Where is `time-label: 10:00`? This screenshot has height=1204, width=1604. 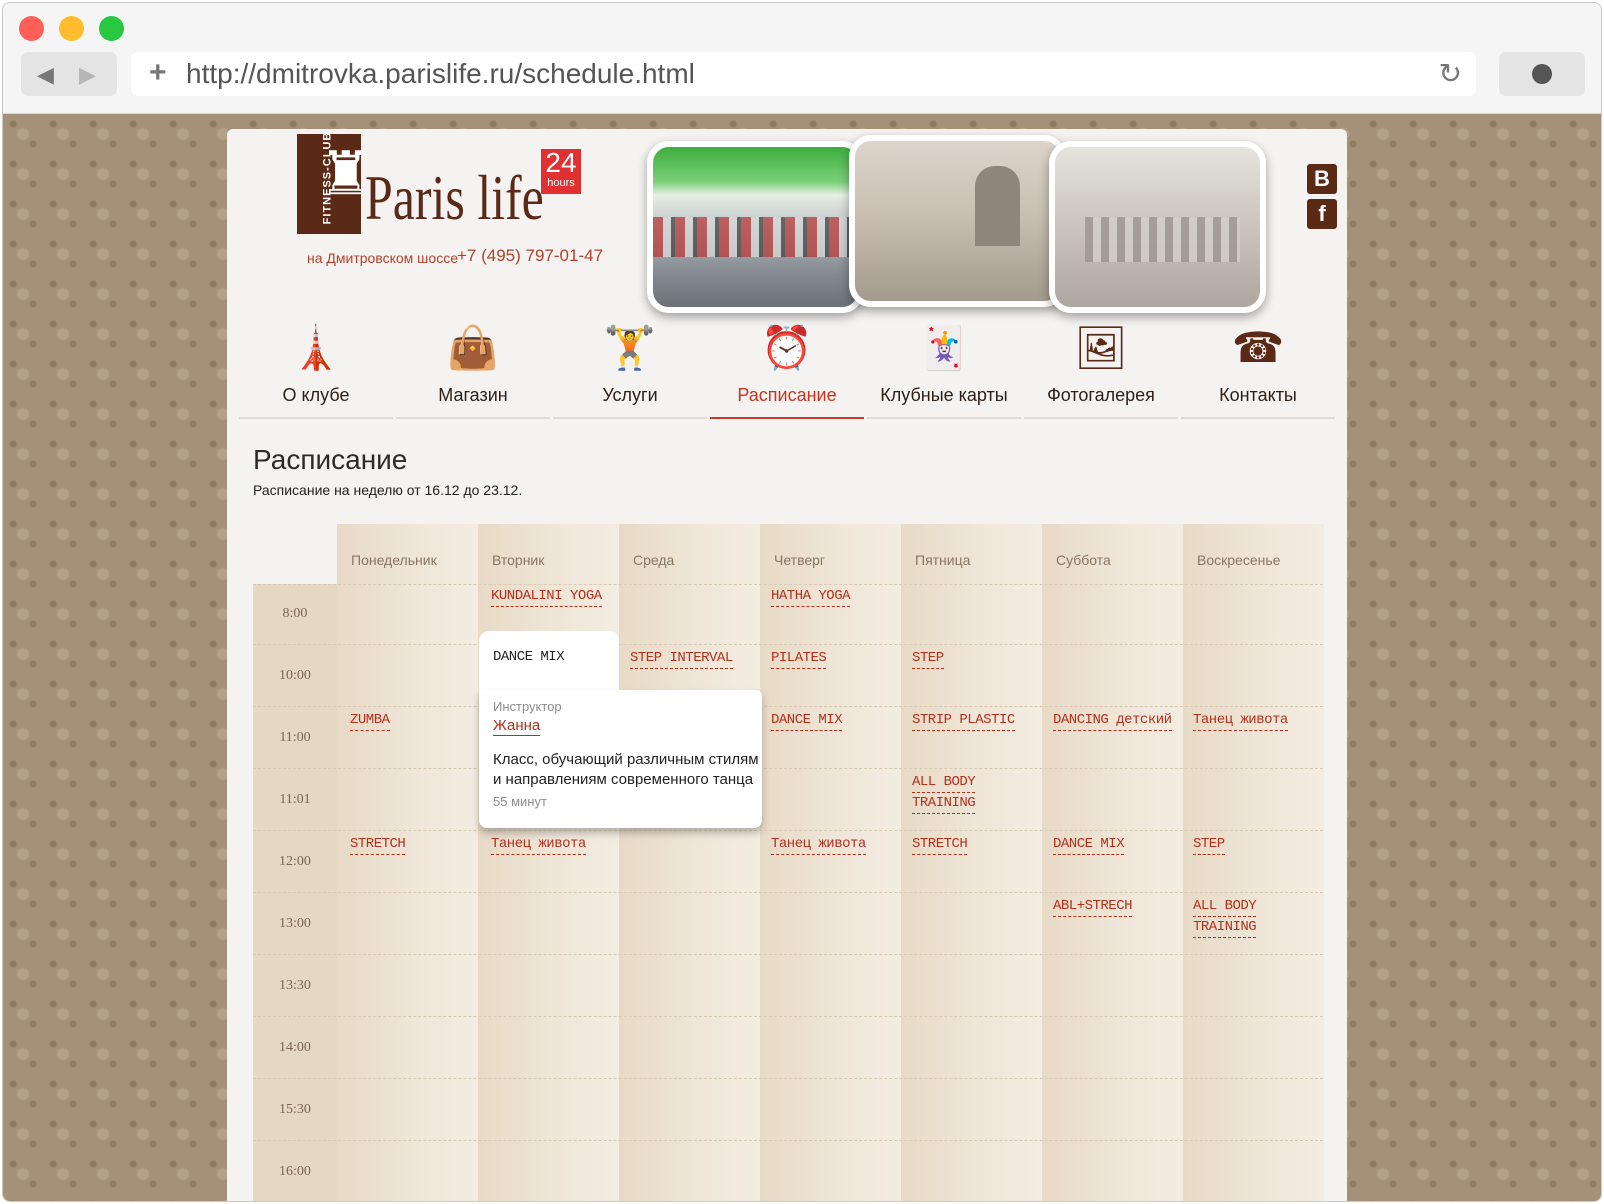
time-label: 10:00 is located at coordinates (295, 675).